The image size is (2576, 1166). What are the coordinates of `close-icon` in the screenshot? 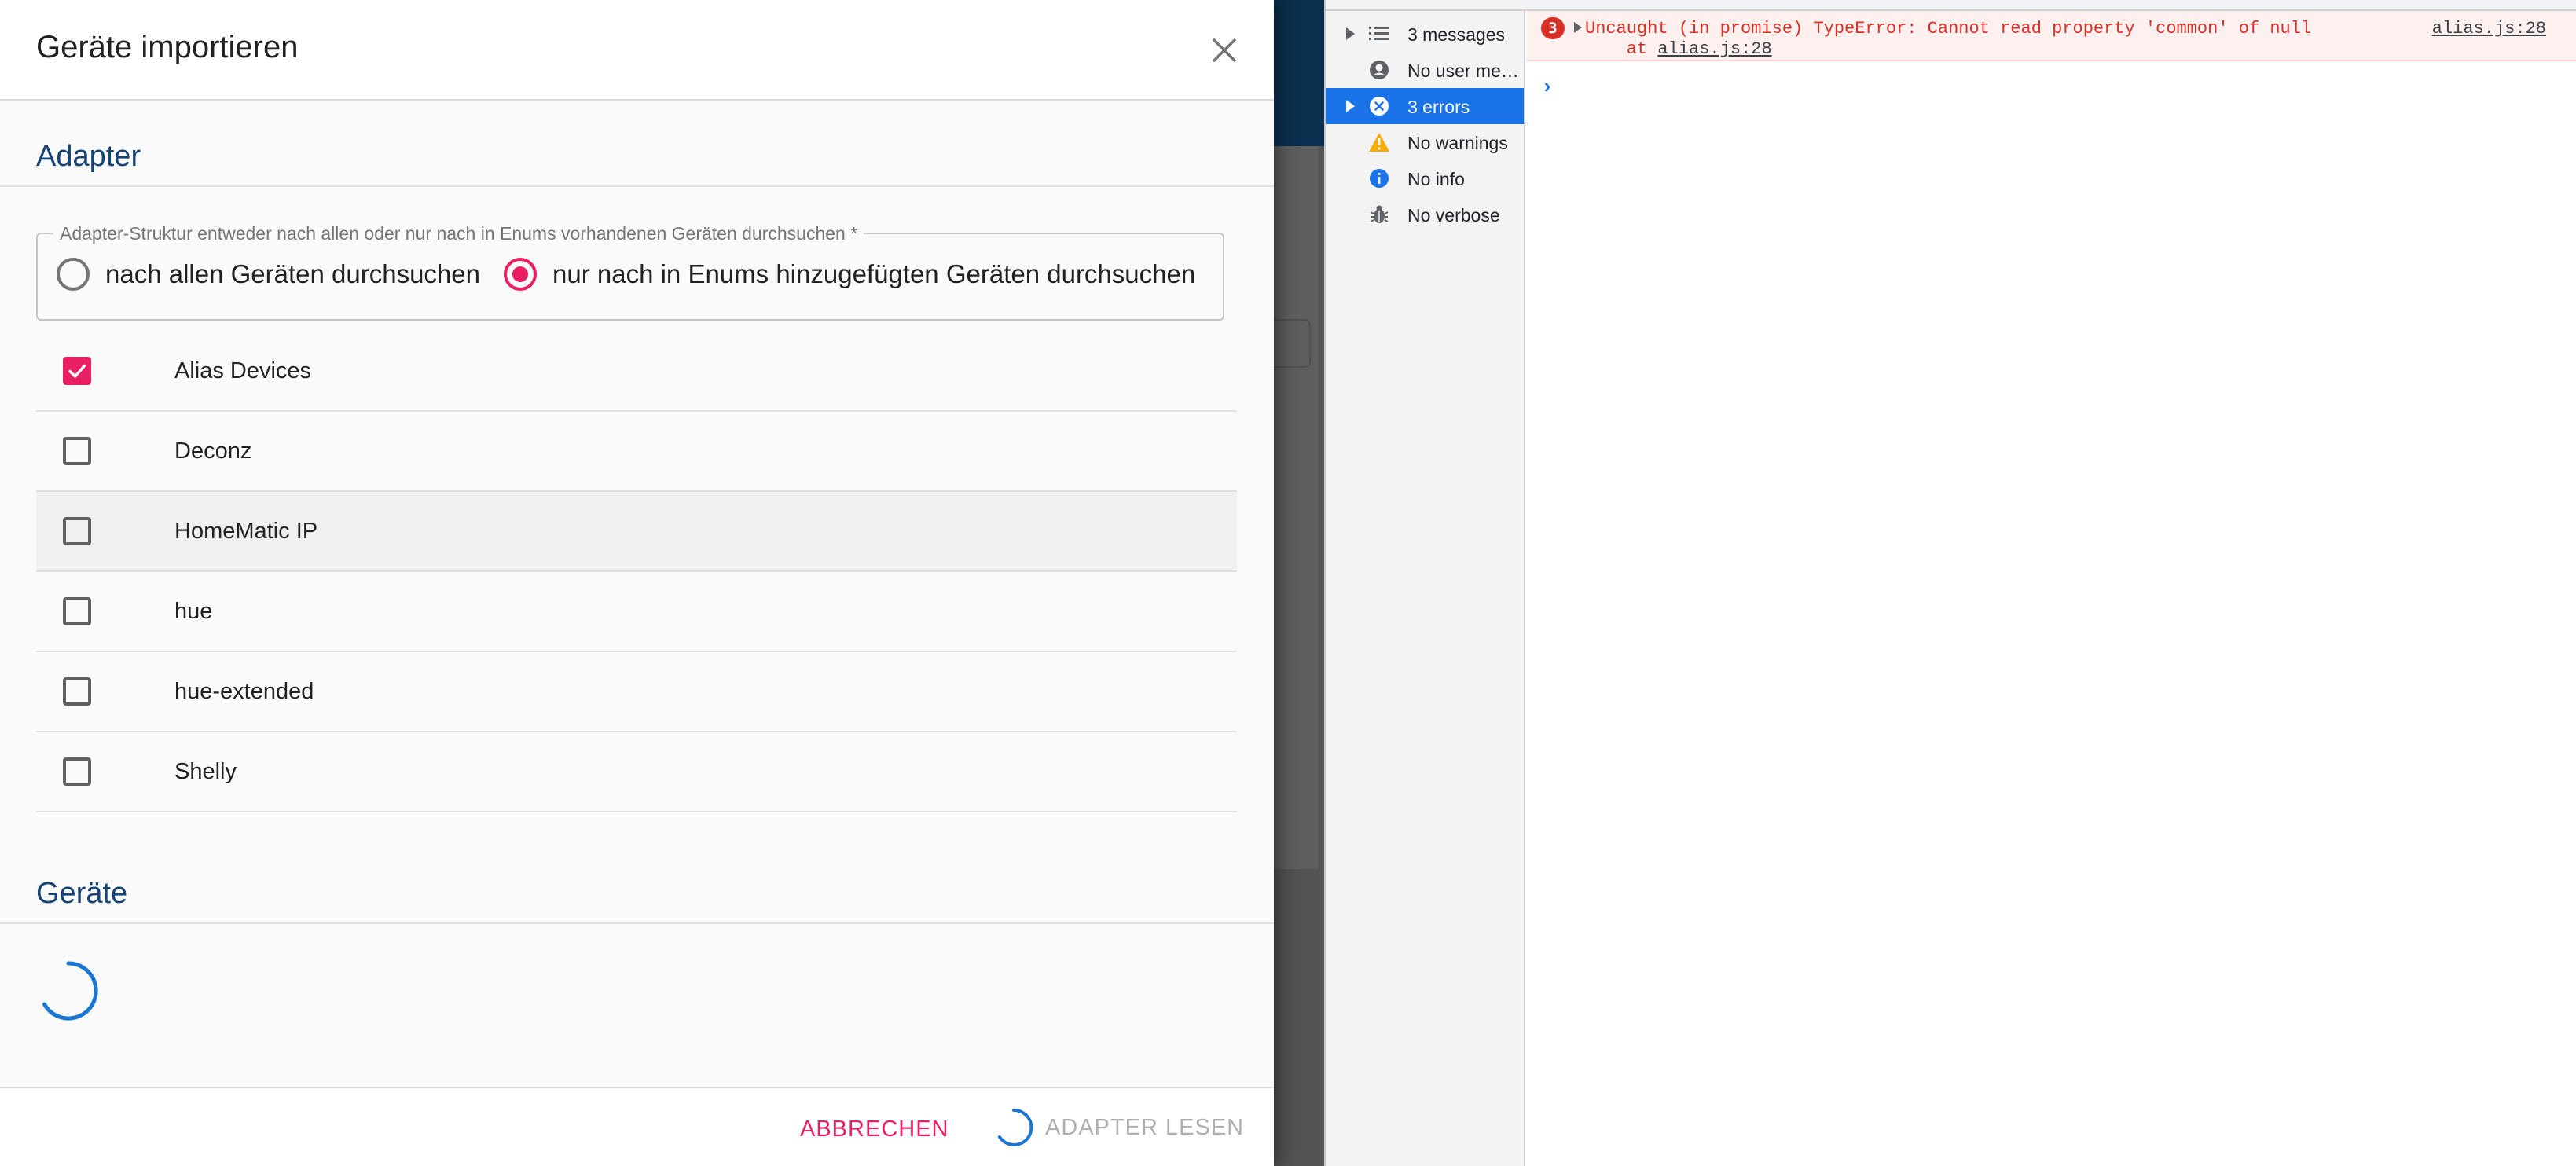 It's located at (1224, 50).